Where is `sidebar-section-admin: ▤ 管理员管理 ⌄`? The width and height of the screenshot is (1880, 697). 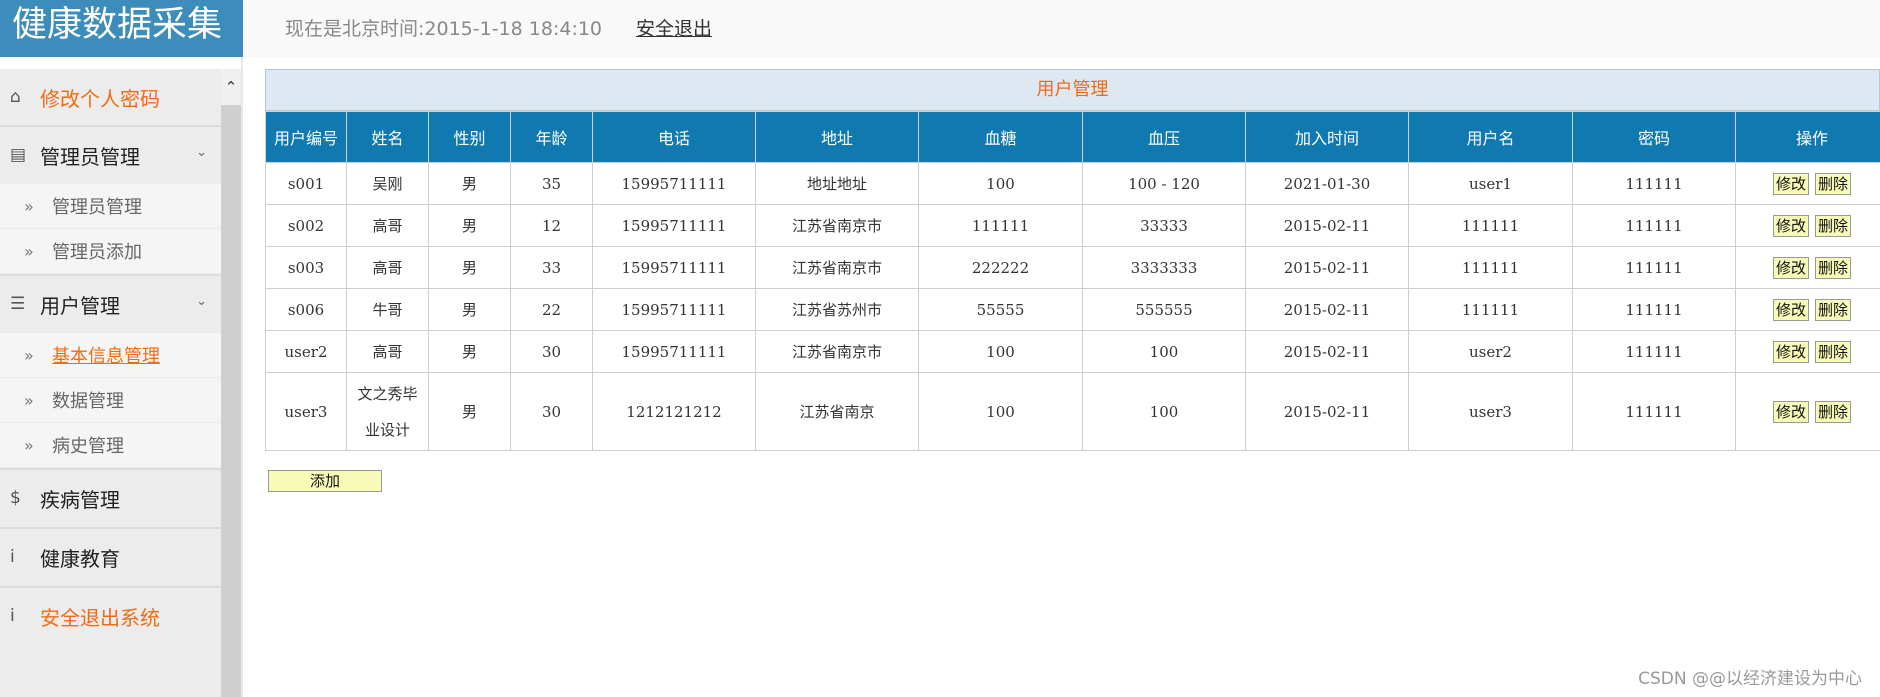 sidebar-section-admin: ▤ 管理员管理 ⌄ is located at coordinates (110, 155).